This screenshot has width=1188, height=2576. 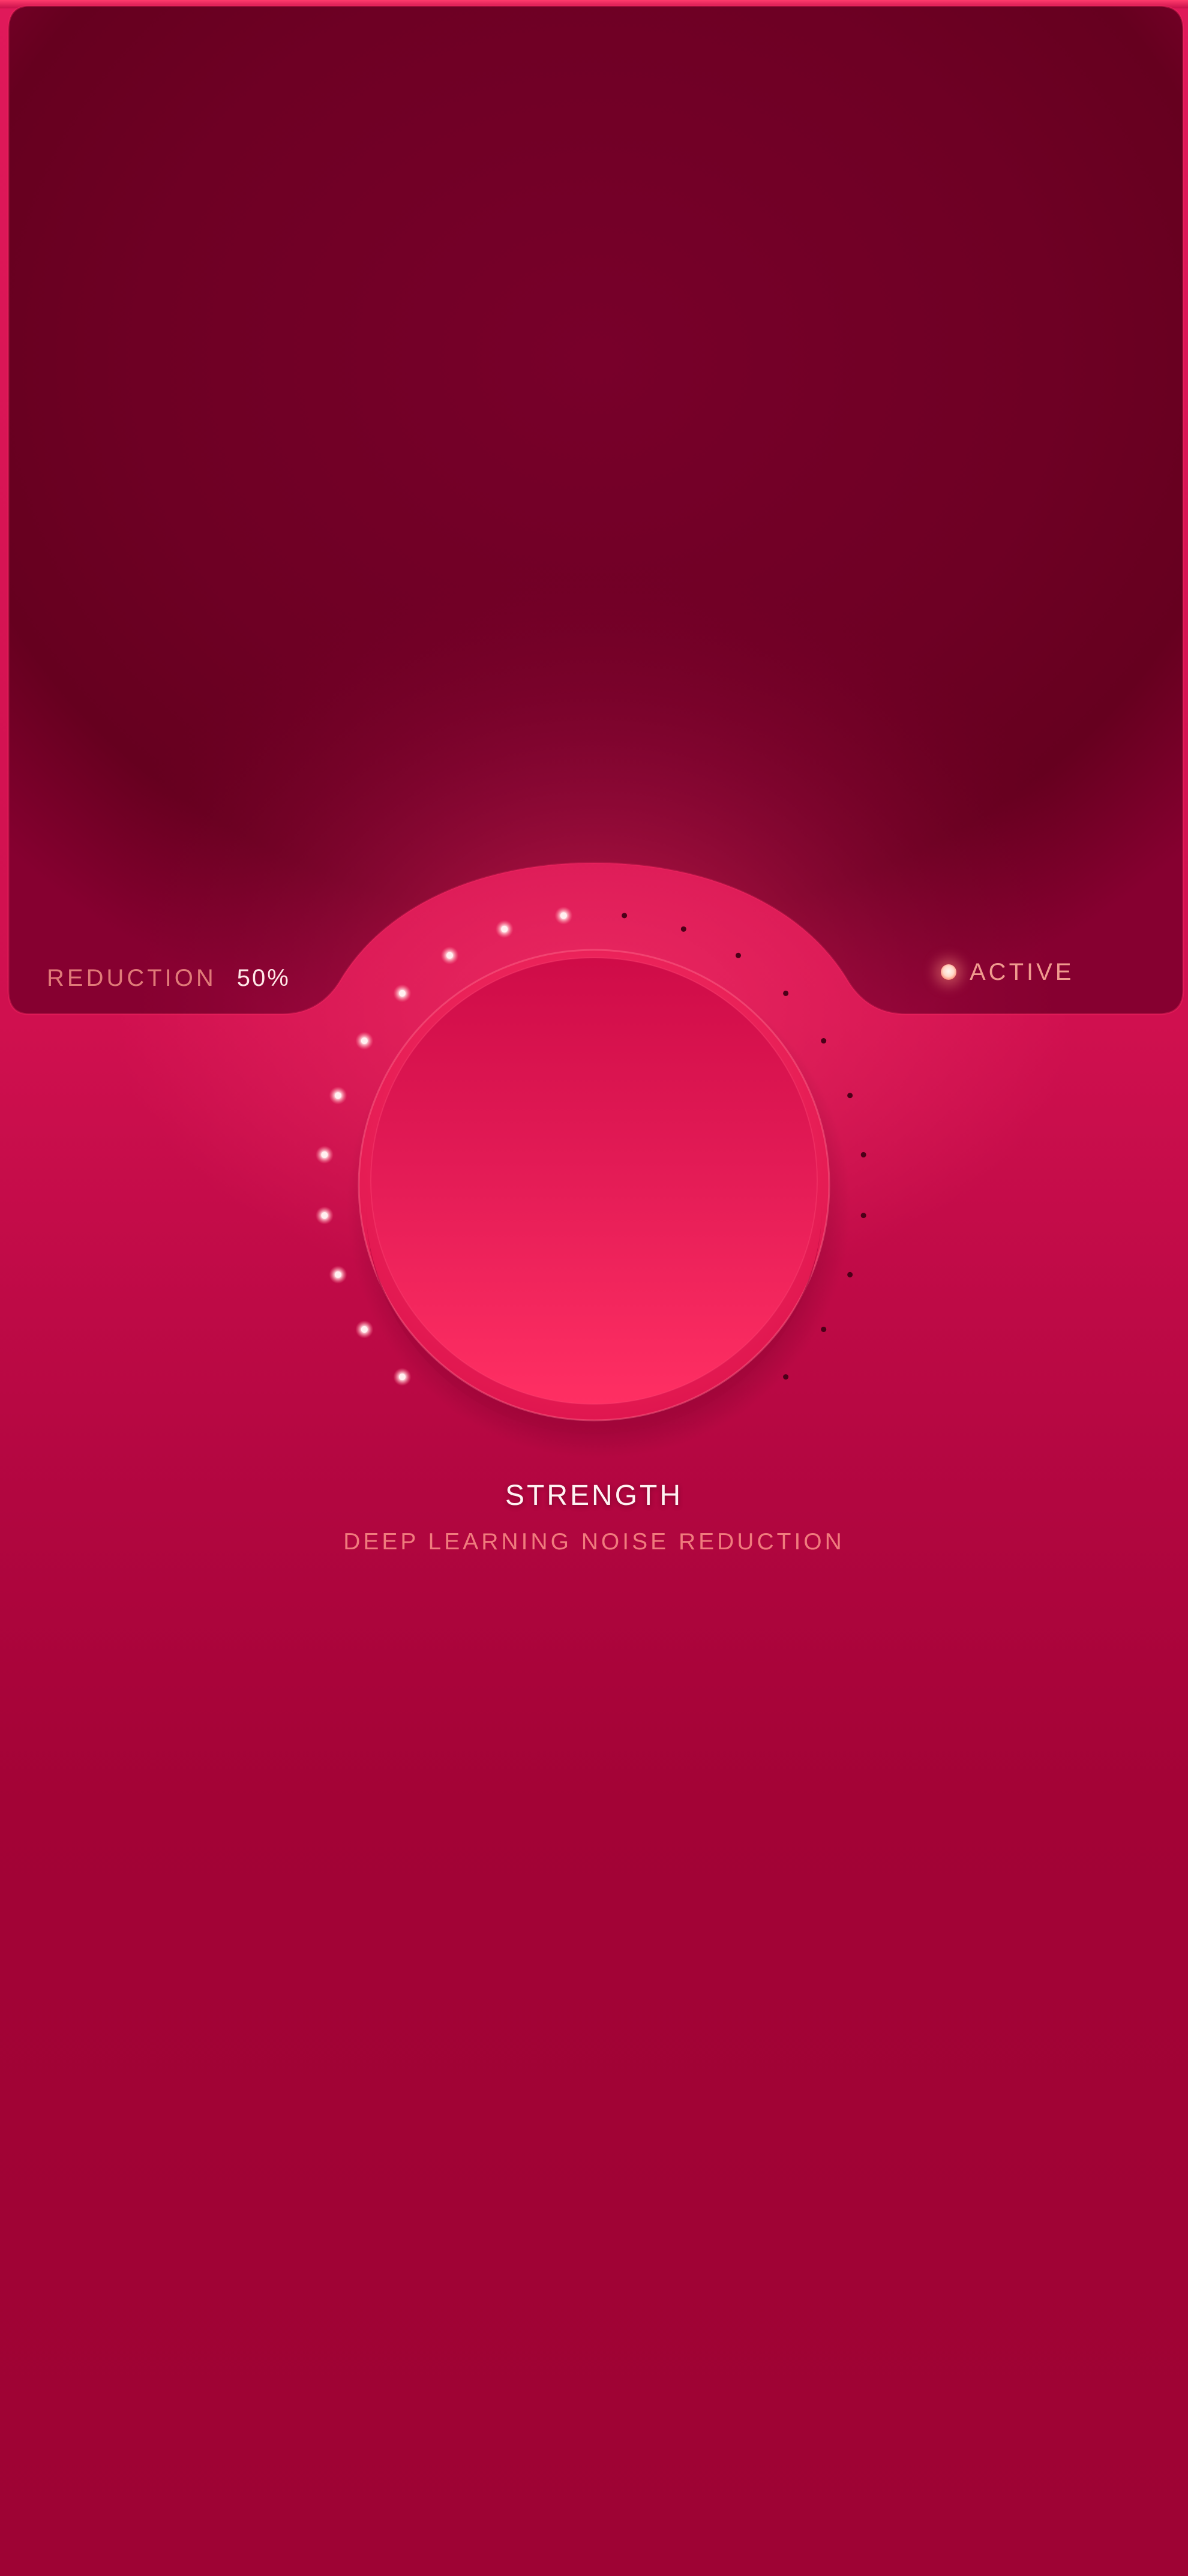 What do you see at coordinates (594, 1542) in the screenshot?
I see `knob-subtitle: DEEP LEARNING NOISE REDUCTION` at bounding box center [594, 1542].